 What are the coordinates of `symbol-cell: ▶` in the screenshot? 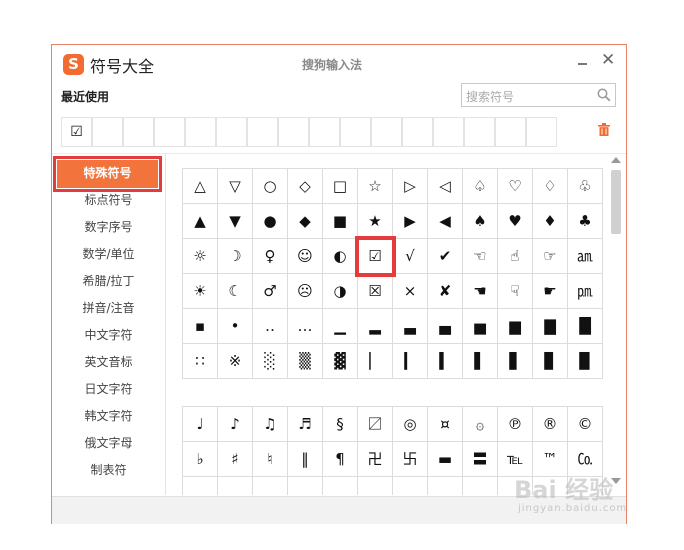 It's located at (410, 221).